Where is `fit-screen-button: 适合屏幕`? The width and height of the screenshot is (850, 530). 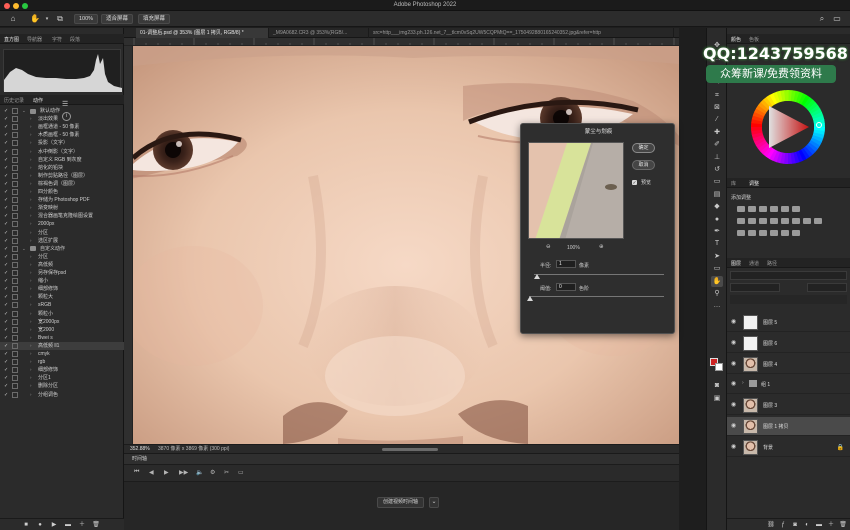 fit-screen-button: 适合屏幕 is located at coordinates (117, 19).